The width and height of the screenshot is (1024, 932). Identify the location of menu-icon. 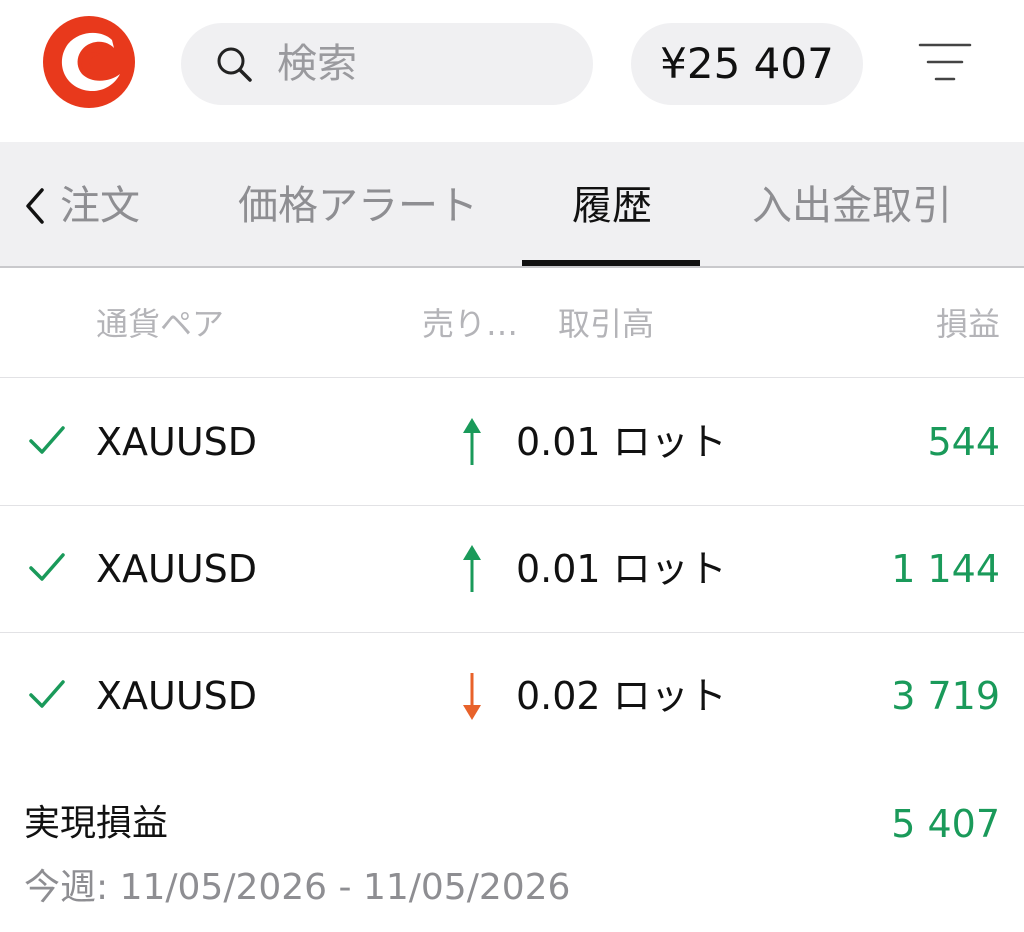
(945, 63).